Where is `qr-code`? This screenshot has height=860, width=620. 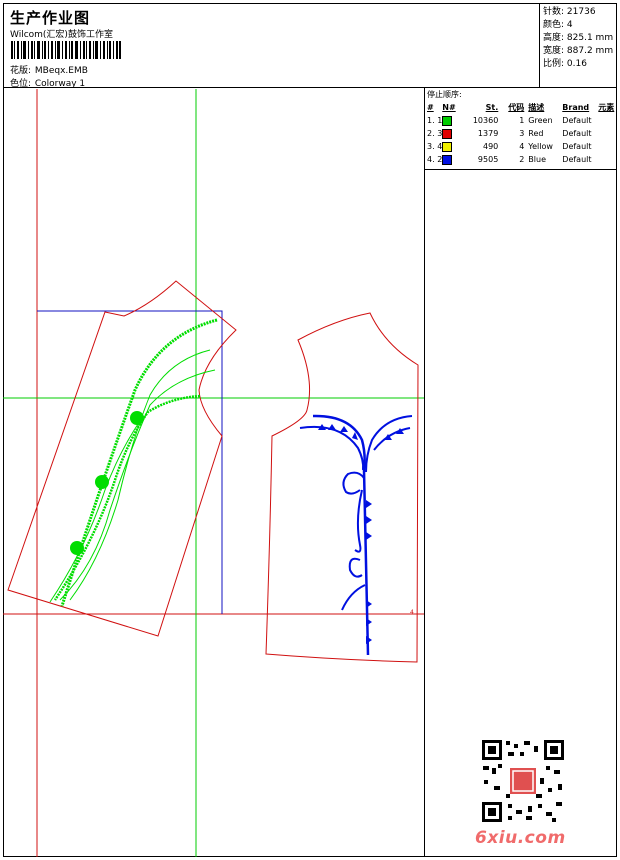
qr-code is located at coordinates (523, 781).